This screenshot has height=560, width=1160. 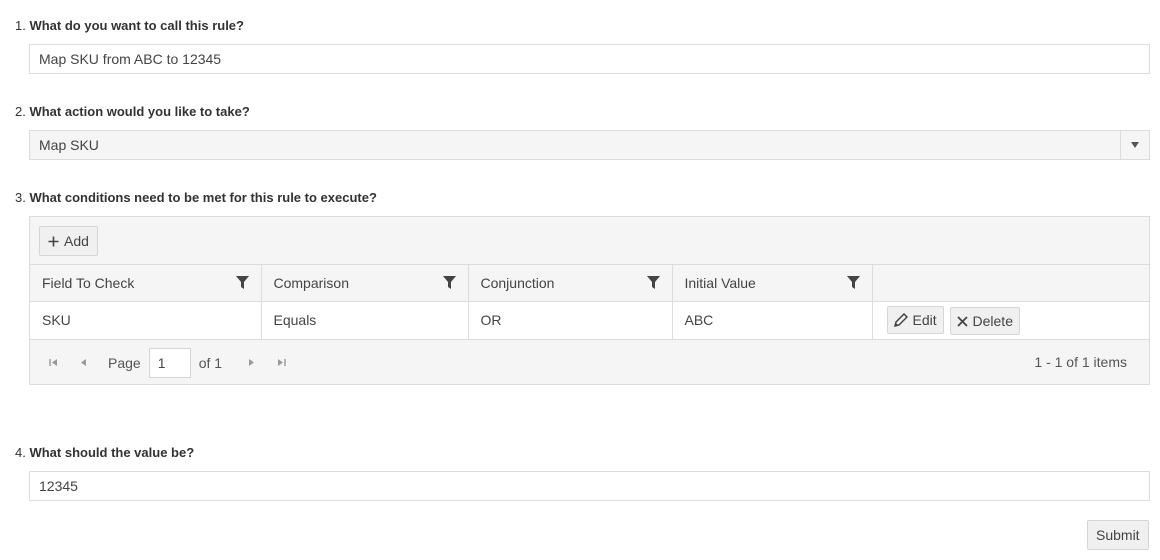 I want to click on column-header-conjunction: Conjunction, so click(x=570, y=283).